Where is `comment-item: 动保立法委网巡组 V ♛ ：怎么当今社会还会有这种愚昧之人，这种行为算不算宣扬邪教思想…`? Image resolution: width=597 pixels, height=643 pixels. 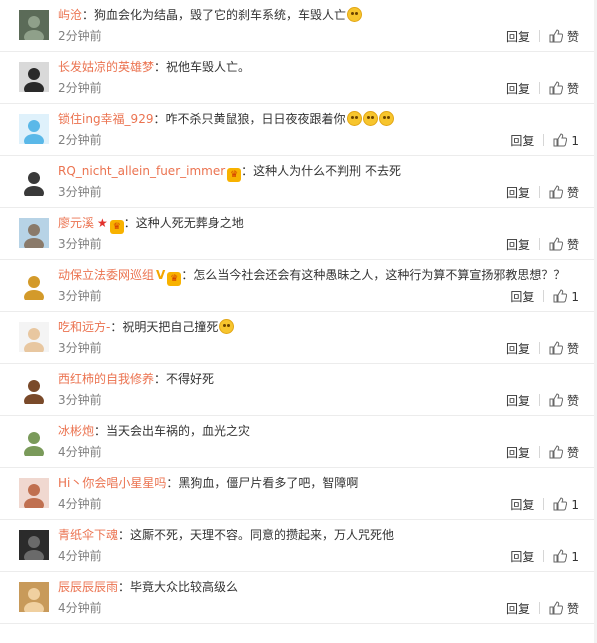 comment-item: 动保立法委网巡组 V ♛ ：怎么当今社会还会有这种愚昧之人，这种行为算不算宣扬邪教思想… is located at coordinates (298, 286).